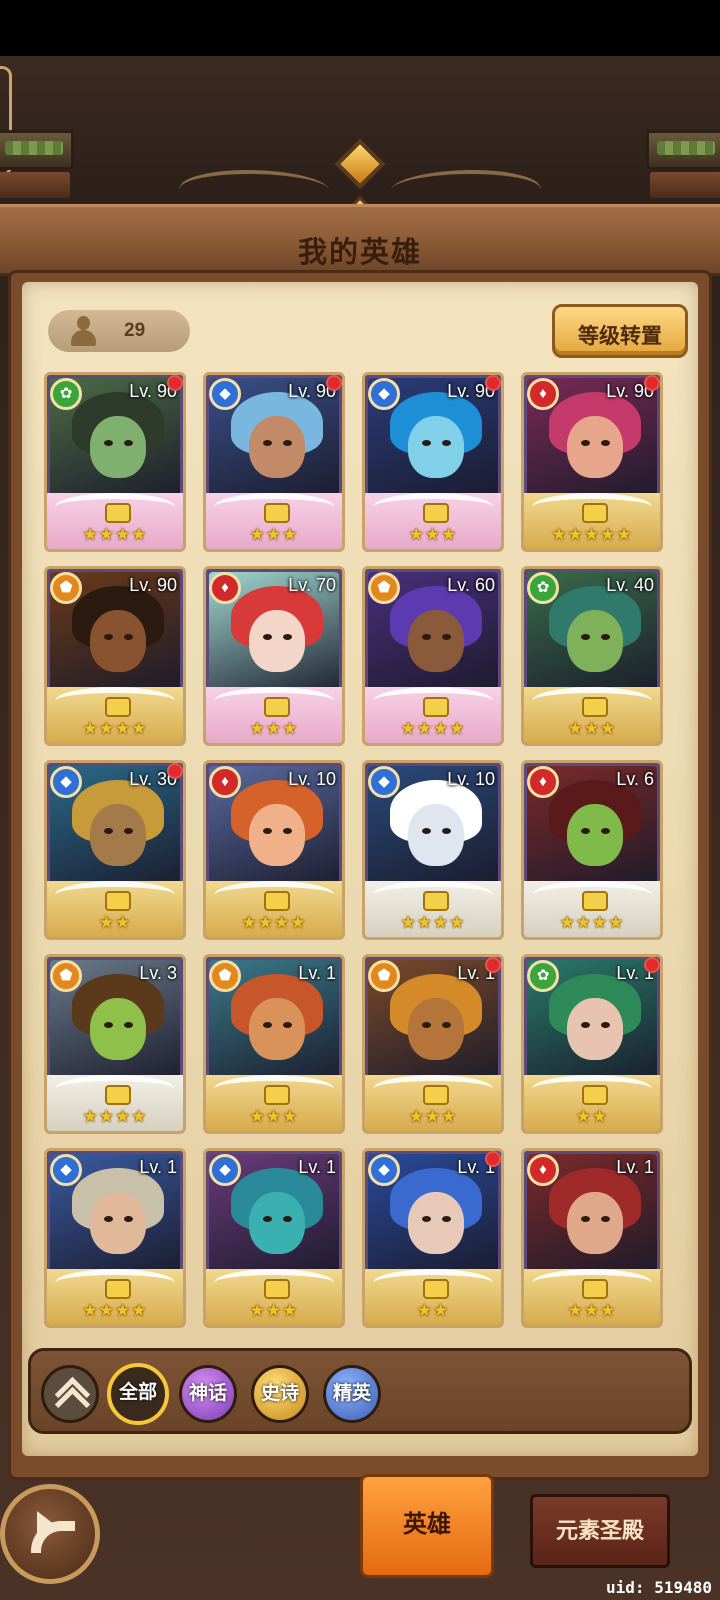  Describe the element at coordinates (592, 656) in the screenshot. I see `hero-card: ★★★ Lv. 40 ✿` at that location.